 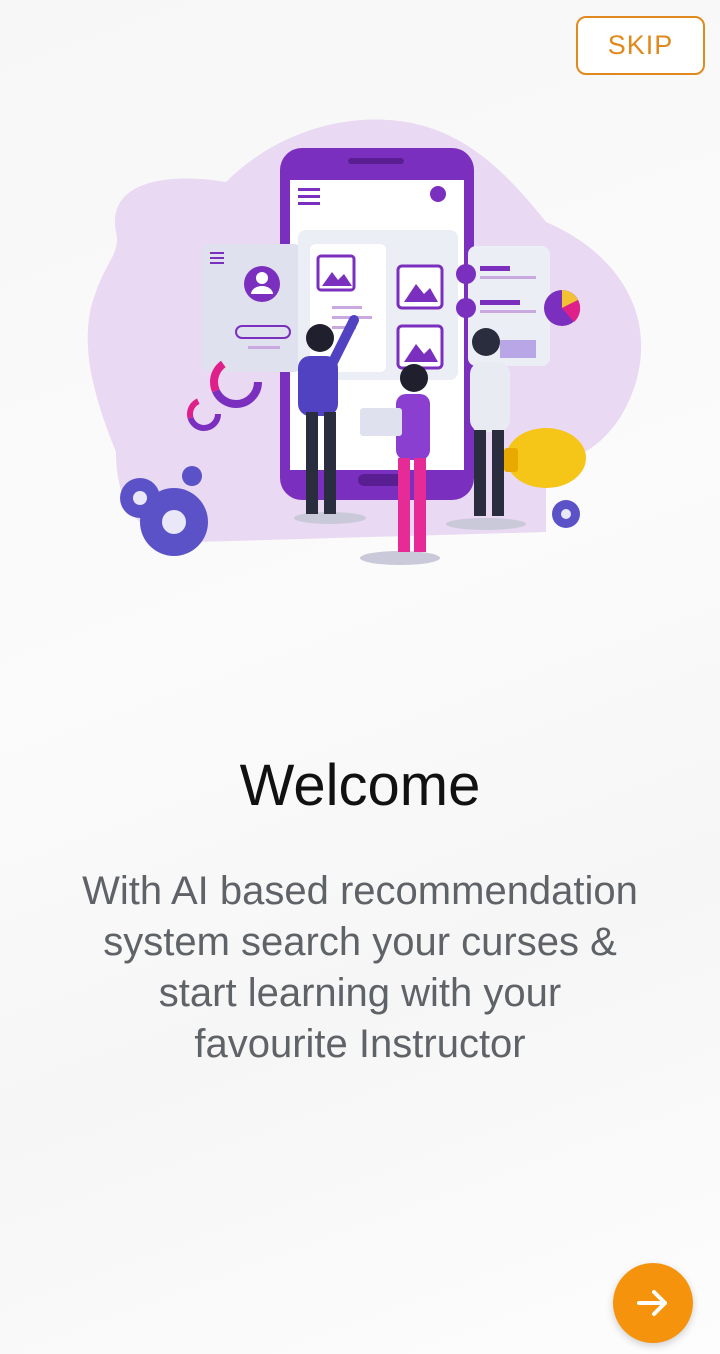 I want to click on next-button, so click(x=653, y=1303).